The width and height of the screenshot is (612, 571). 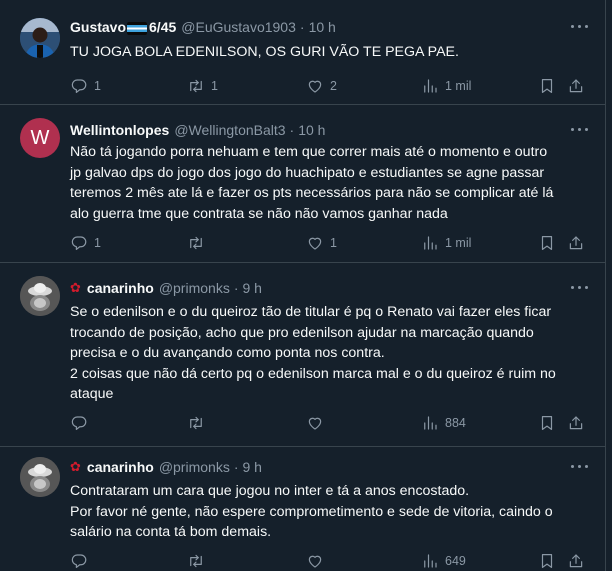 I want to click on like-button: 2, so click(x=321, y=86).